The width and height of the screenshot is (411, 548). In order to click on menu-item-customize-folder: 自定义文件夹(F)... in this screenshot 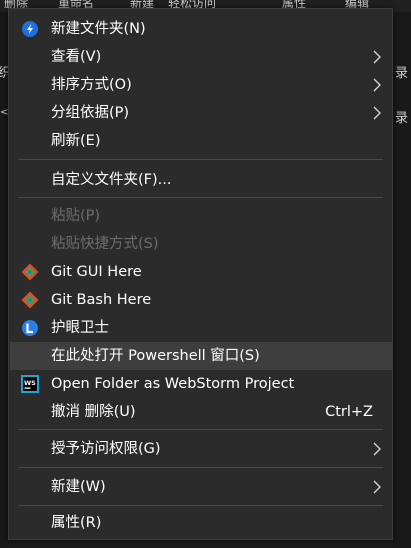, I will do `click(201, 180)`.